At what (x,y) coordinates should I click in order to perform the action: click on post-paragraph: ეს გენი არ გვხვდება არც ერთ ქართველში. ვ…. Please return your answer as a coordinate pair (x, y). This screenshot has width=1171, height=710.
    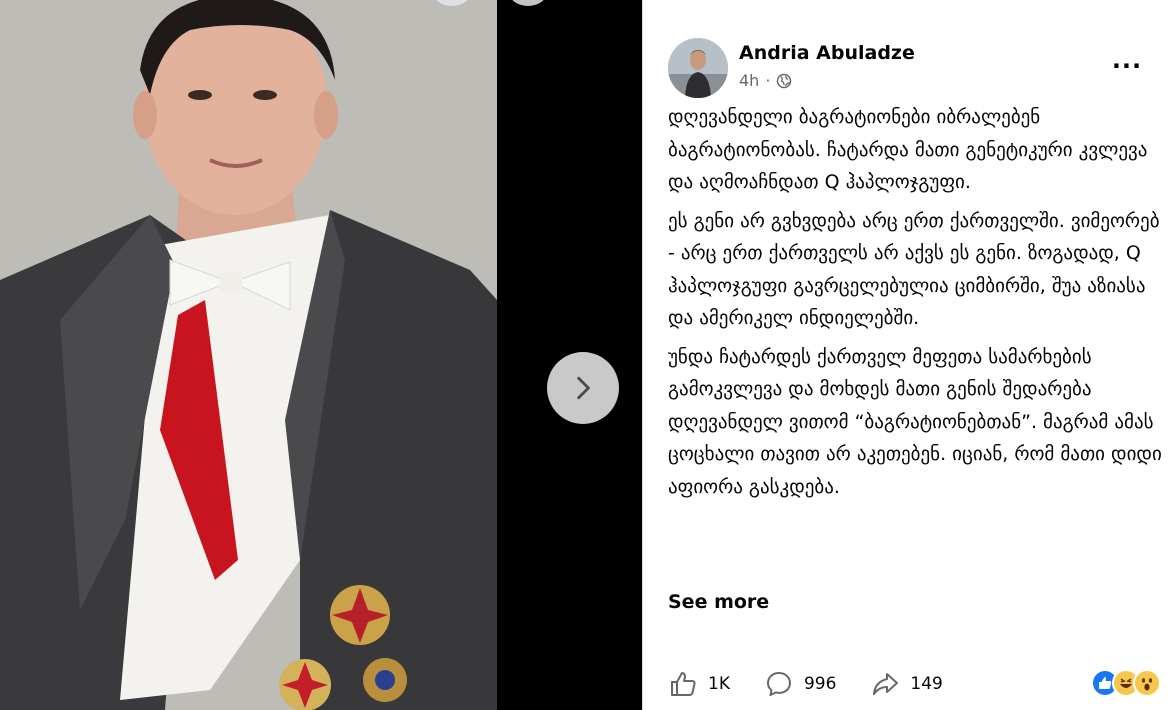
    Looking at the image, I should click on (914, 269).